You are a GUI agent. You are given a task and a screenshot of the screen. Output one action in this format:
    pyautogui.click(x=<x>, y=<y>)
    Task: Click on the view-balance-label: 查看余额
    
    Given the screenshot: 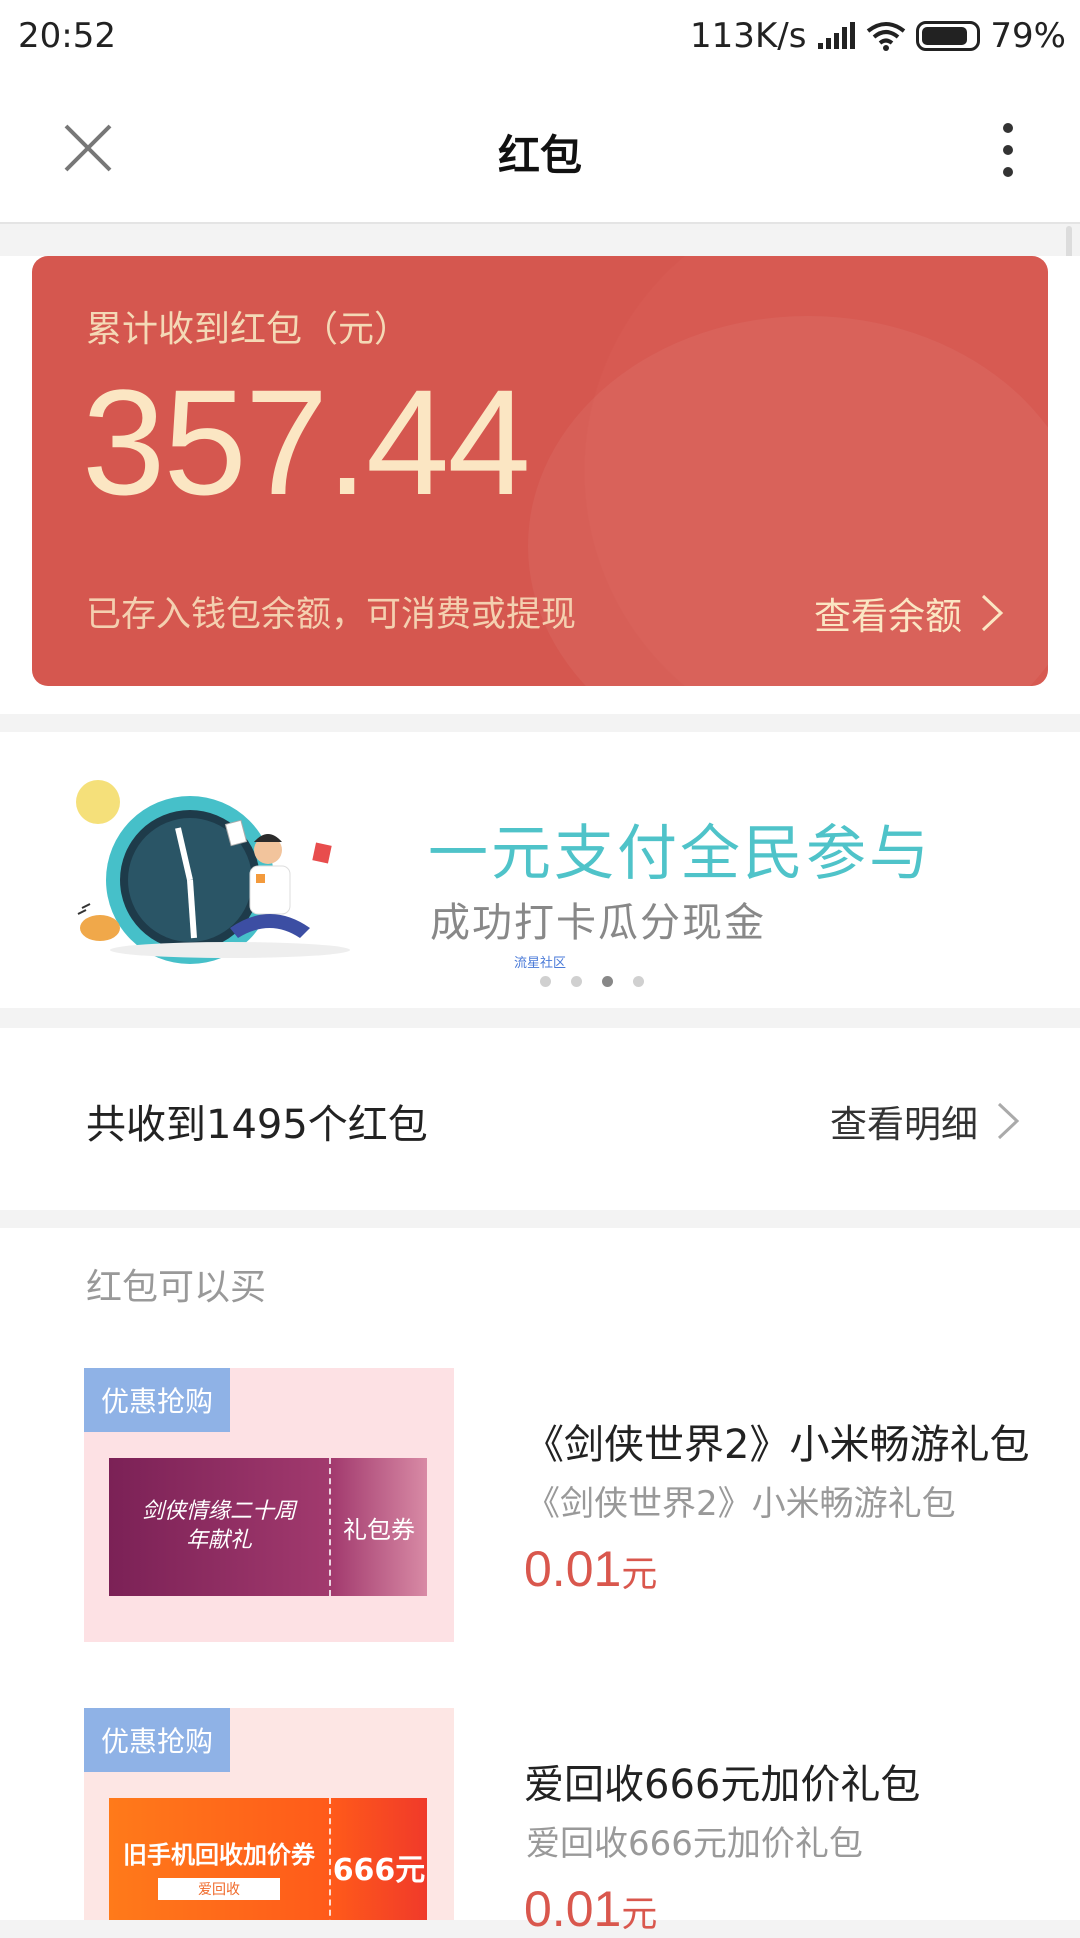 What is the action you would take?
    pyautogui.click(x=888, y=616)
    